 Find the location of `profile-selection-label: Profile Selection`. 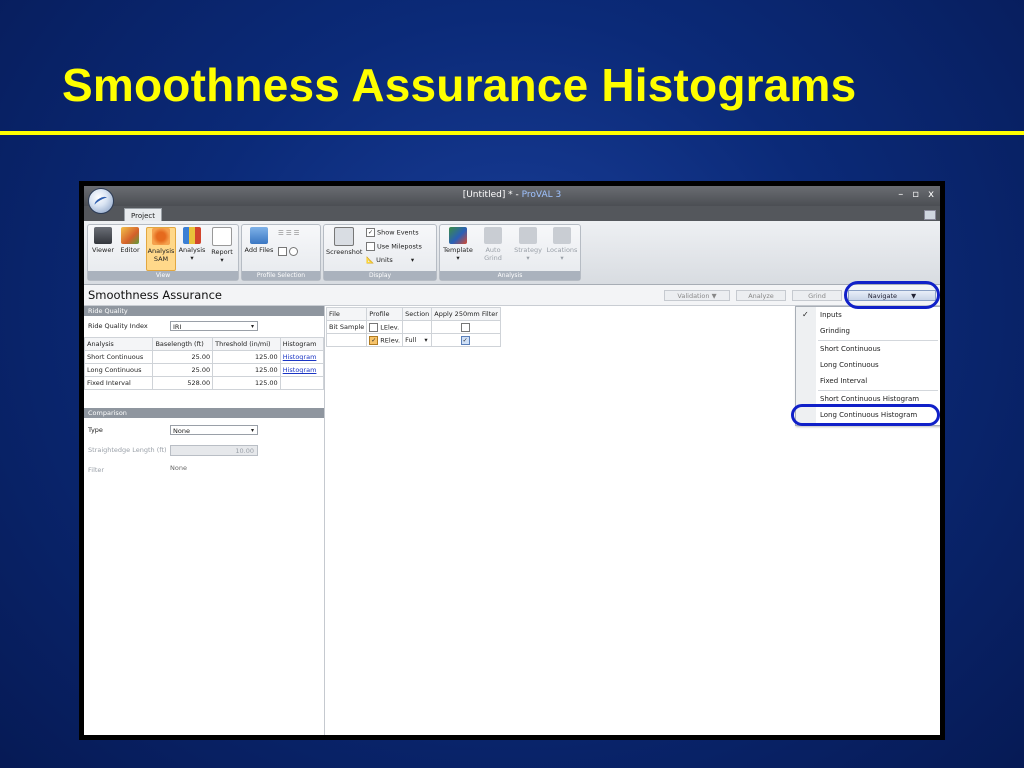

profile-selection-label: Profile Selection is located at coordinates (281, 275).